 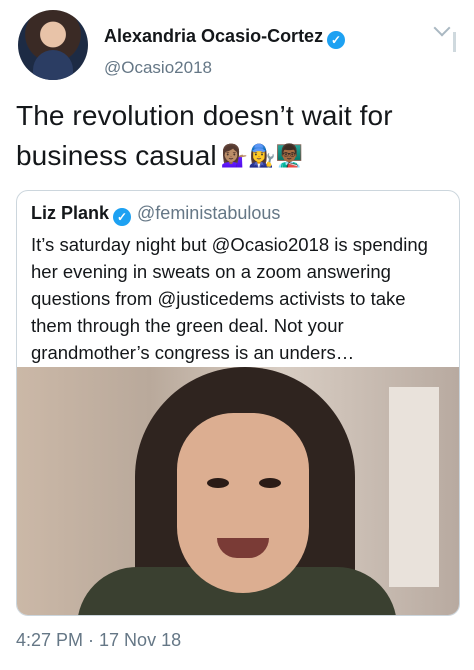 What do you see at coordinates (262, 155) in the screenshot?
I see `emoji-group: 💁🏽‍♀️👩‍🔧👨🏾‍🏫` at bounding box center [262, 155].